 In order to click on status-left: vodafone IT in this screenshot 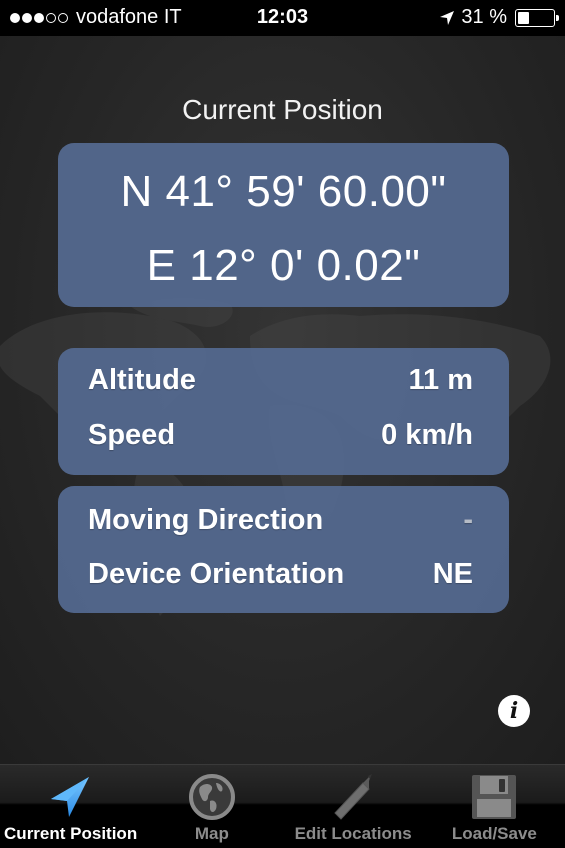, I will do `click(96, 17)`.